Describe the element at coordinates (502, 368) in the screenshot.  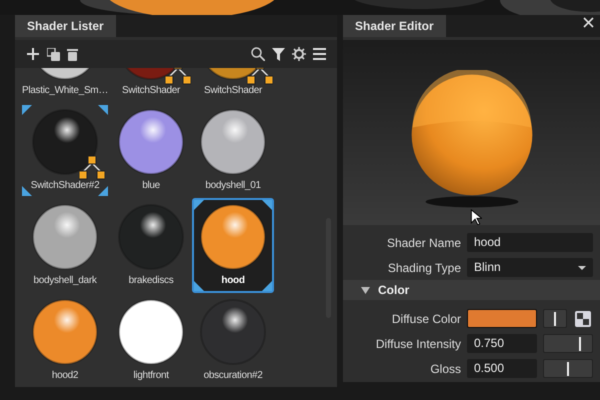
I see `input-field: 0.500` at that location.